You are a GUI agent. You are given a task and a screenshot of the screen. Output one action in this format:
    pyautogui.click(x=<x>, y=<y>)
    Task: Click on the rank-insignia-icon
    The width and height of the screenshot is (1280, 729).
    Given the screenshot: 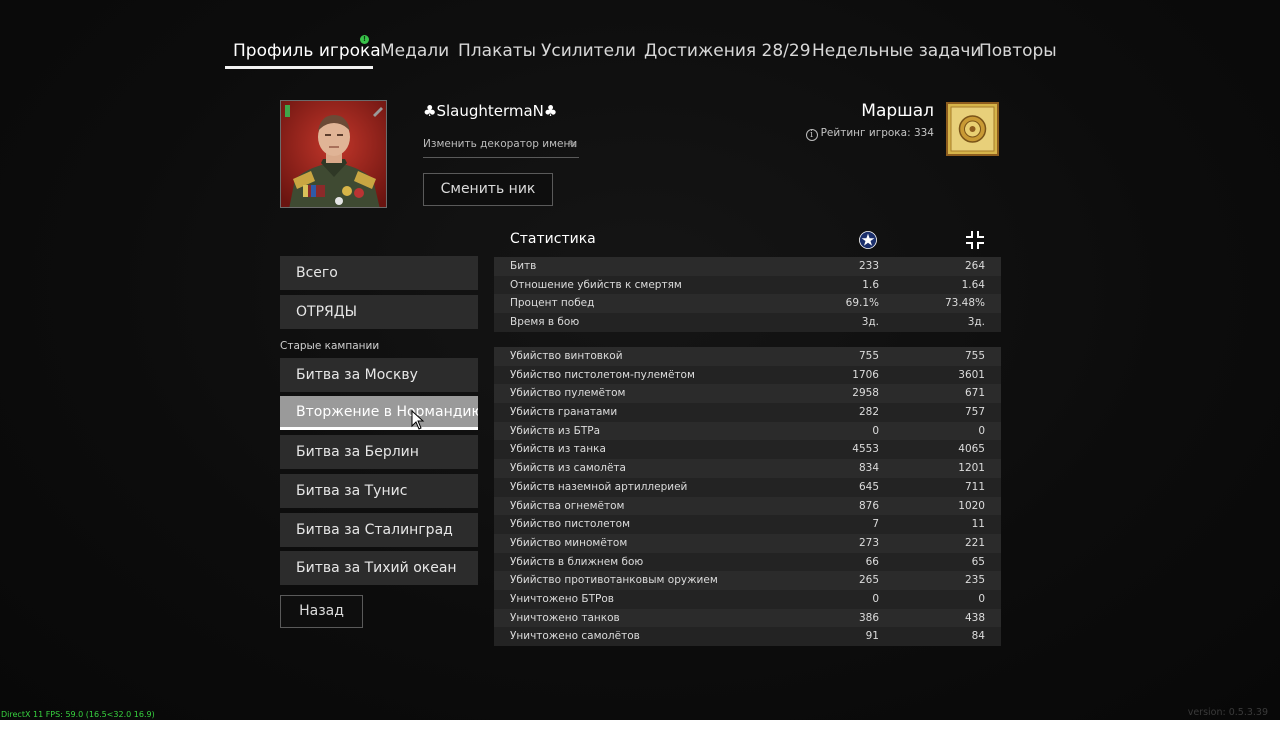 What is the action you would take?
    pyautogui.click(x=972, y=129)
    